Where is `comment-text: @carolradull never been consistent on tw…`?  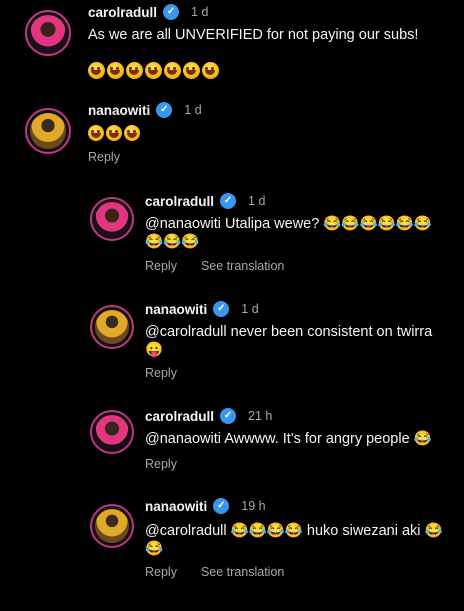
comment-text: @carolradull never been consistent on tw… is located at coordinates (289, 332).